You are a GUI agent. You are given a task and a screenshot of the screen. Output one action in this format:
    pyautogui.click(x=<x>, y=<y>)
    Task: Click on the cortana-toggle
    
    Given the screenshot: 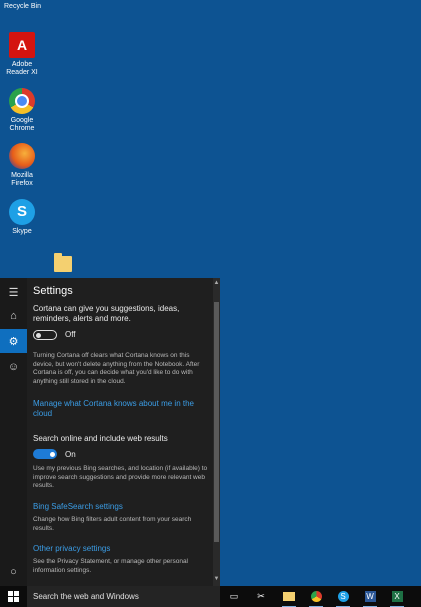 What is the action you would take?
    pyautogui.click(x=45, y=335)
    